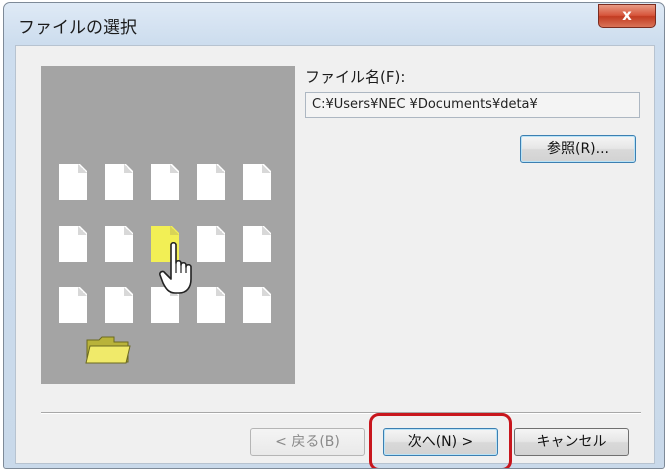 This screenshot has width=669, height=472. I want to click on cancel-button: キャンセル, so click(571, 442).